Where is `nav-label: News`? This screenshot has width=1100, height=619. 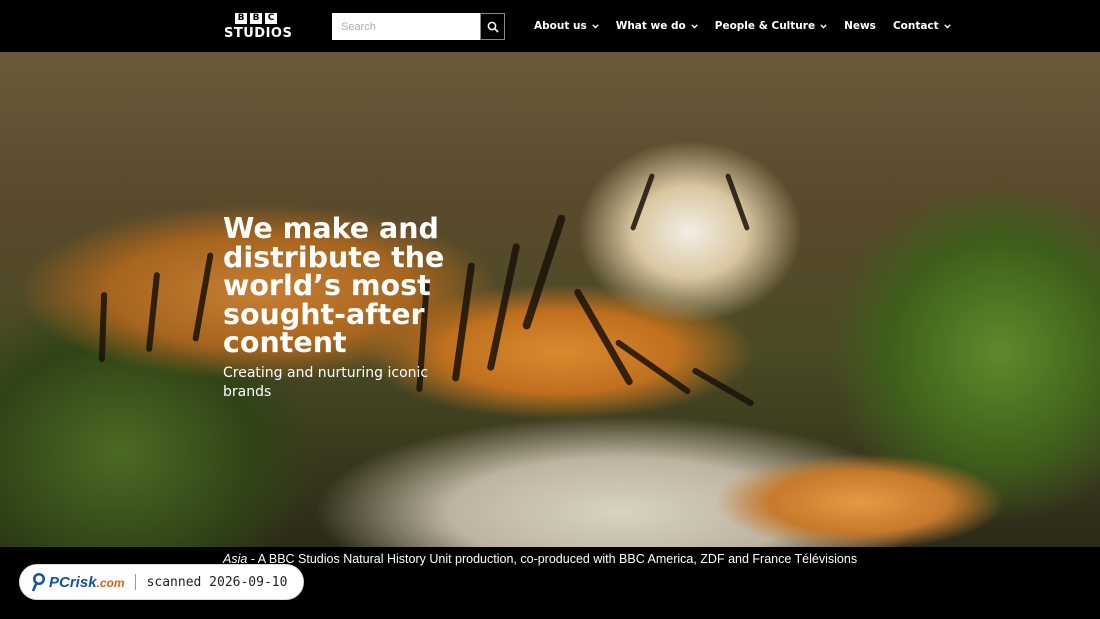 nav-label: News is located at coordinates (860, 26).